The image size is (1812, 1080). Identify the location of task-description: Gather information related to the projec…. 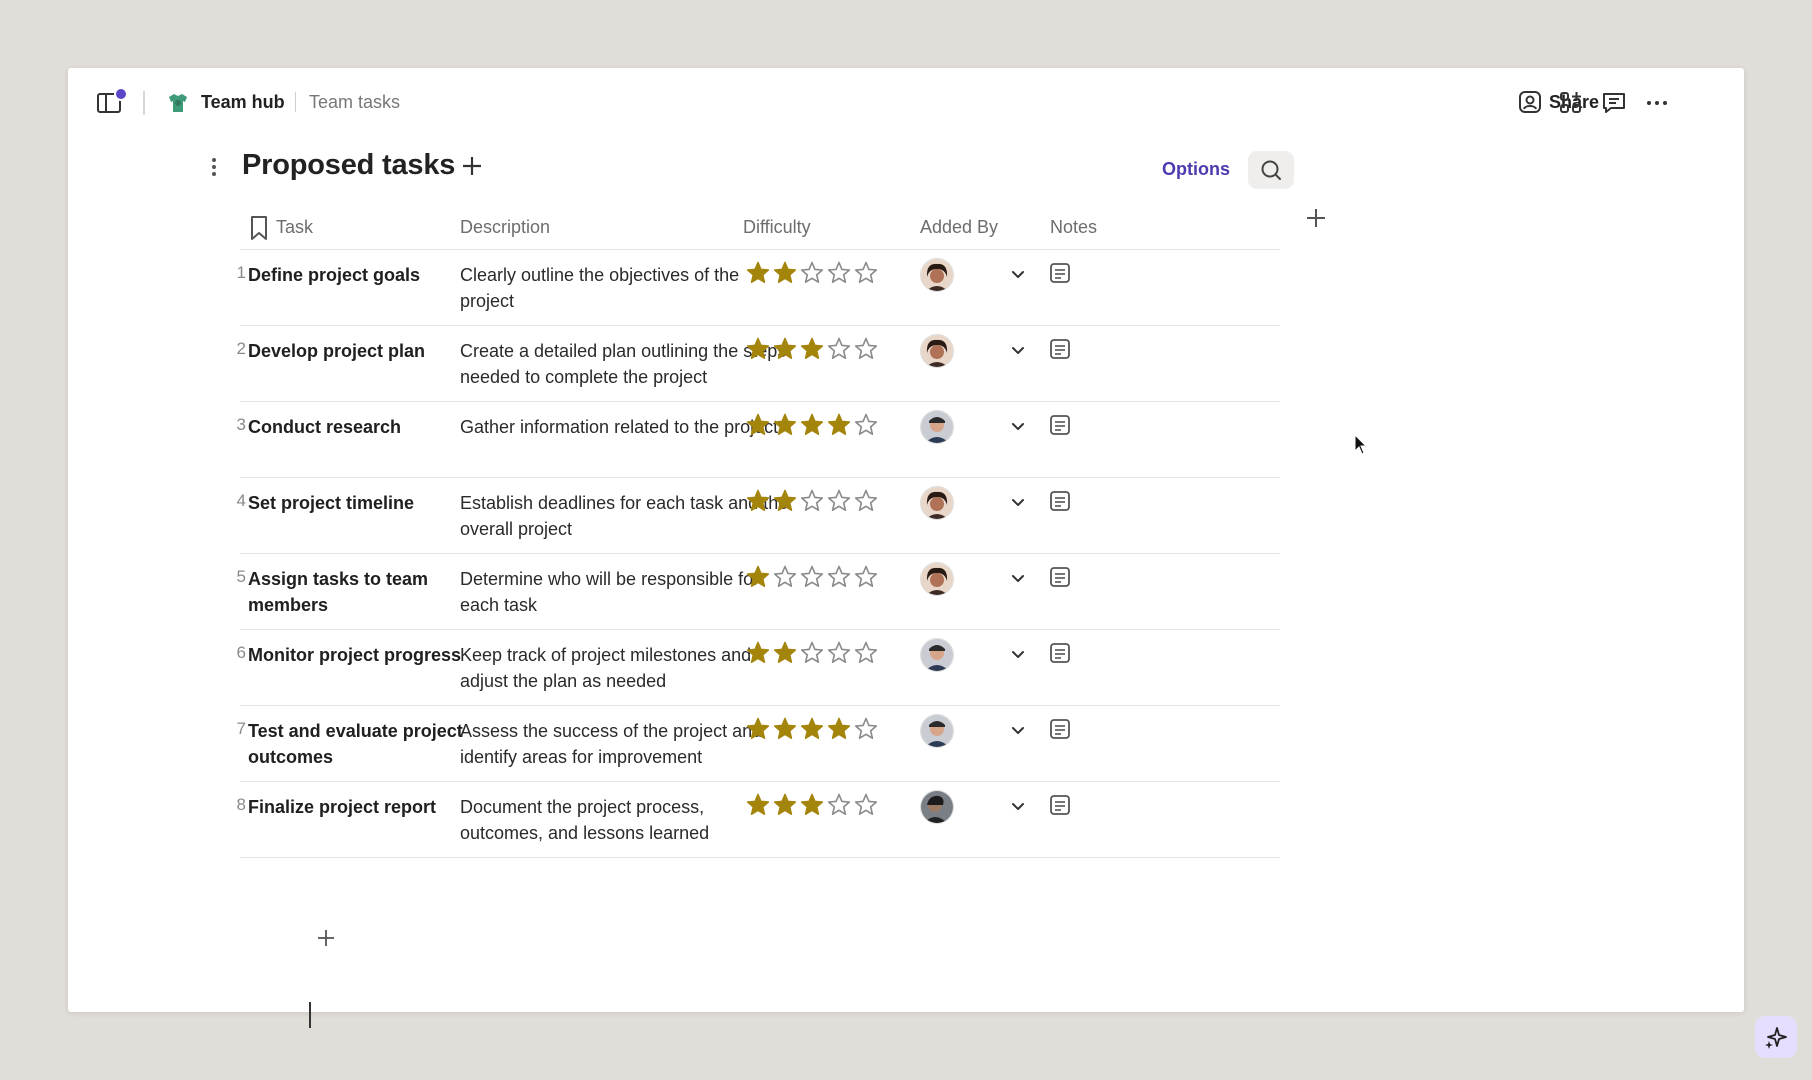
(625, 427).